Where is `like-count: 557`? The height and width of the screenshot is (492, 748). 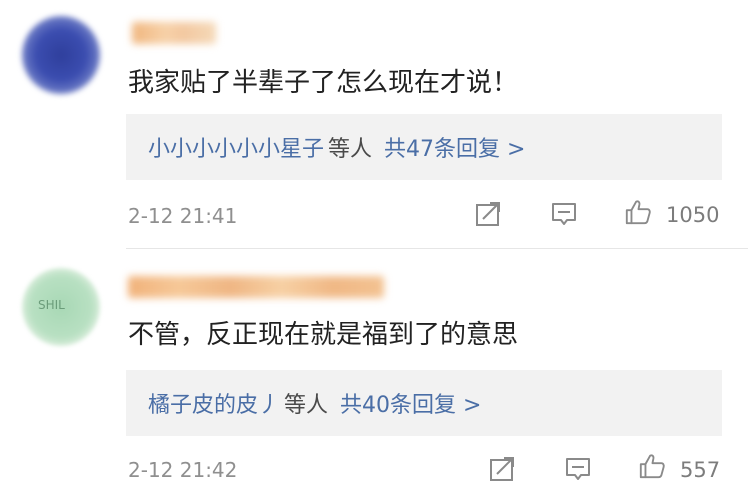
like-count: 557 is located at coordinates (700, 470).